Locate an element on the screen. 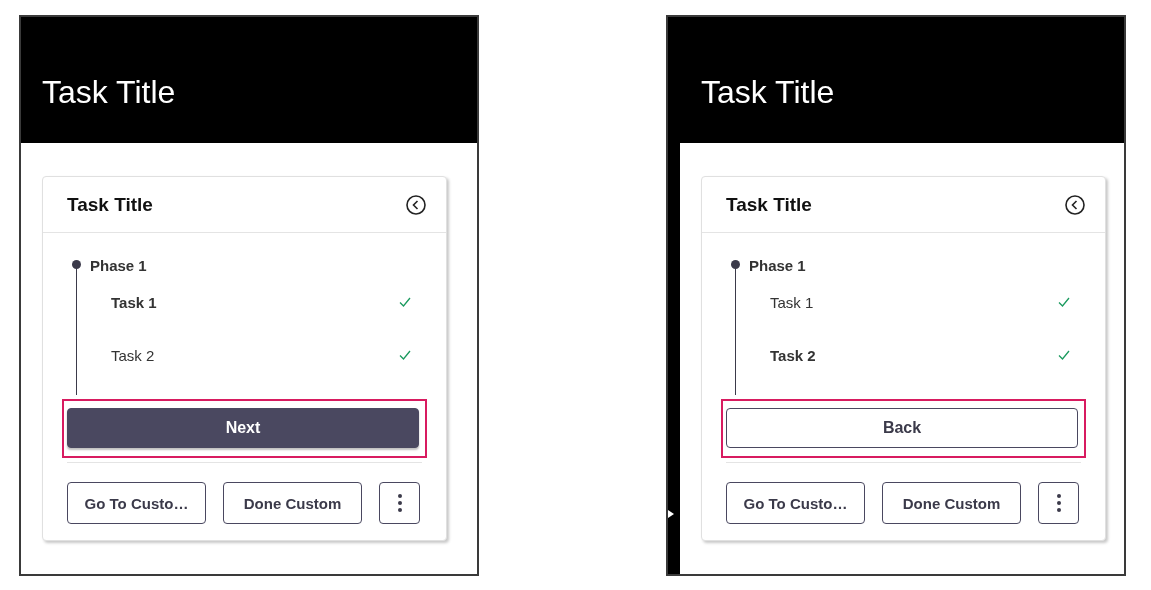 The height and width of the screenshot is (590, 1151). back-button: Back is located at coordinates (902, 428).